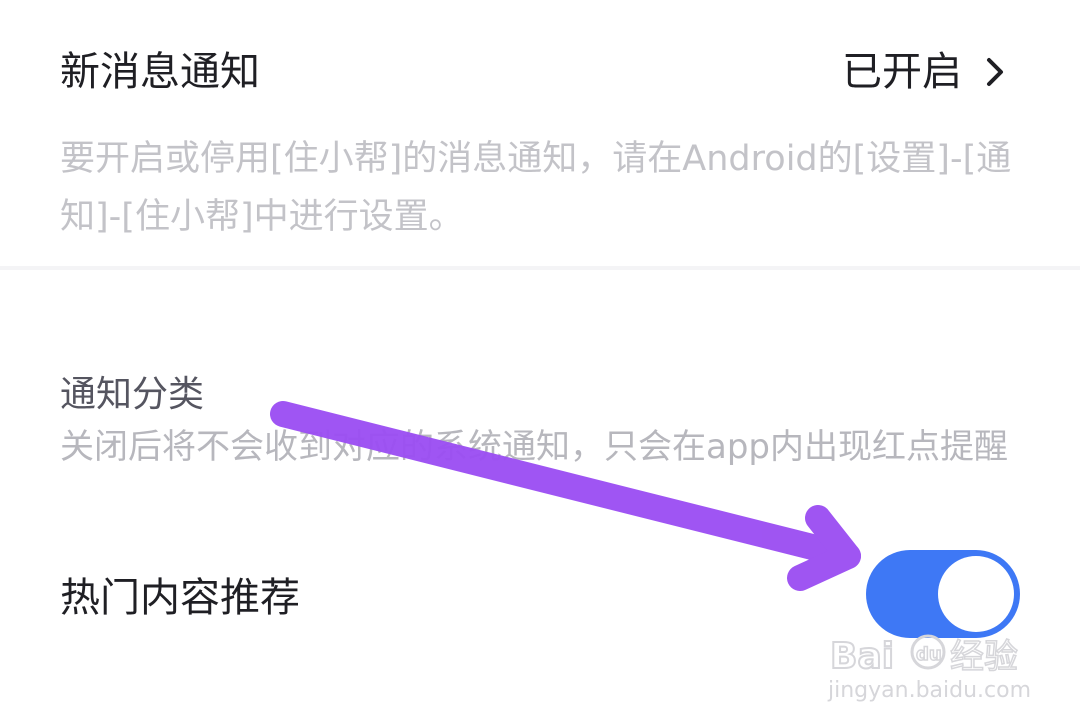  What do you see at coordinates (995, 72) in the screenshot?
I see `chevron-right-icon` at bounding box center [995, 72].